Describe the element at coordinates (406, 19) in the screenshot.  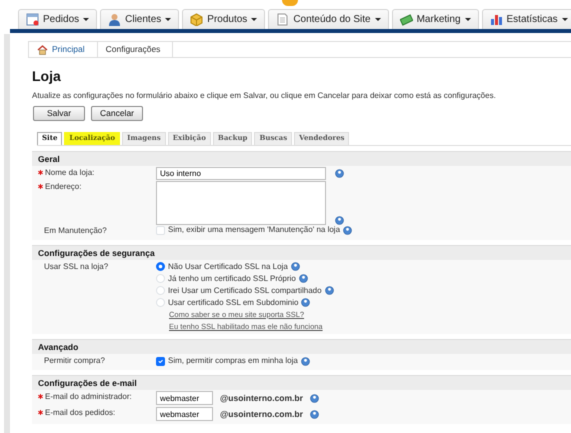
I see `banknote-icon` at that location.